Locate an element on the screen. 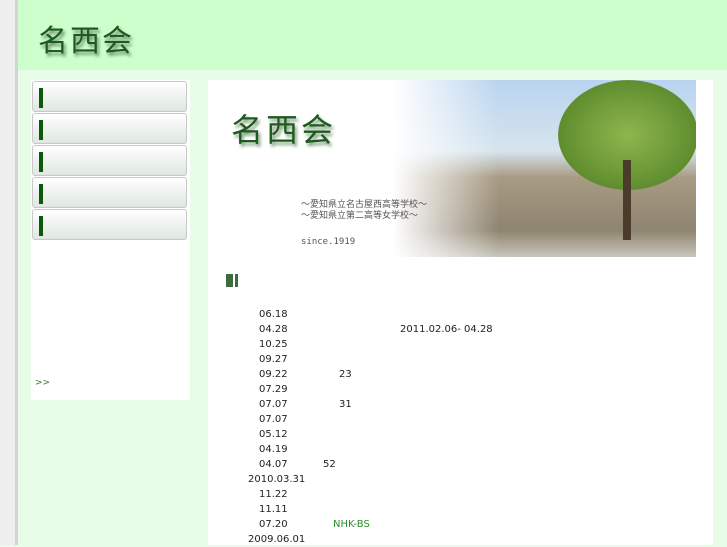 The image size is (727, 547). news-link: 52 is located at coordinates (329, 464).